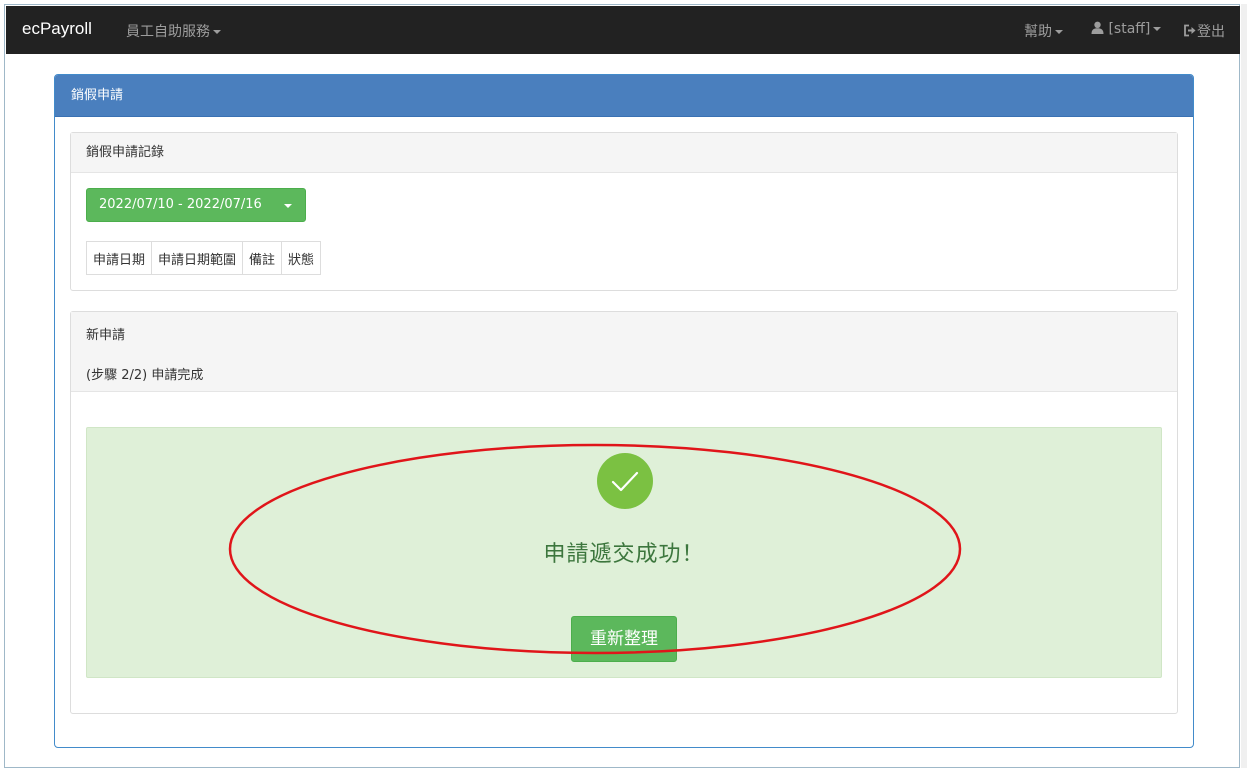 This screenshot has height=772, width=1249. Describe the element at coordinates (1244, 386) in the screenshot. I see `scrollbar` at that location.